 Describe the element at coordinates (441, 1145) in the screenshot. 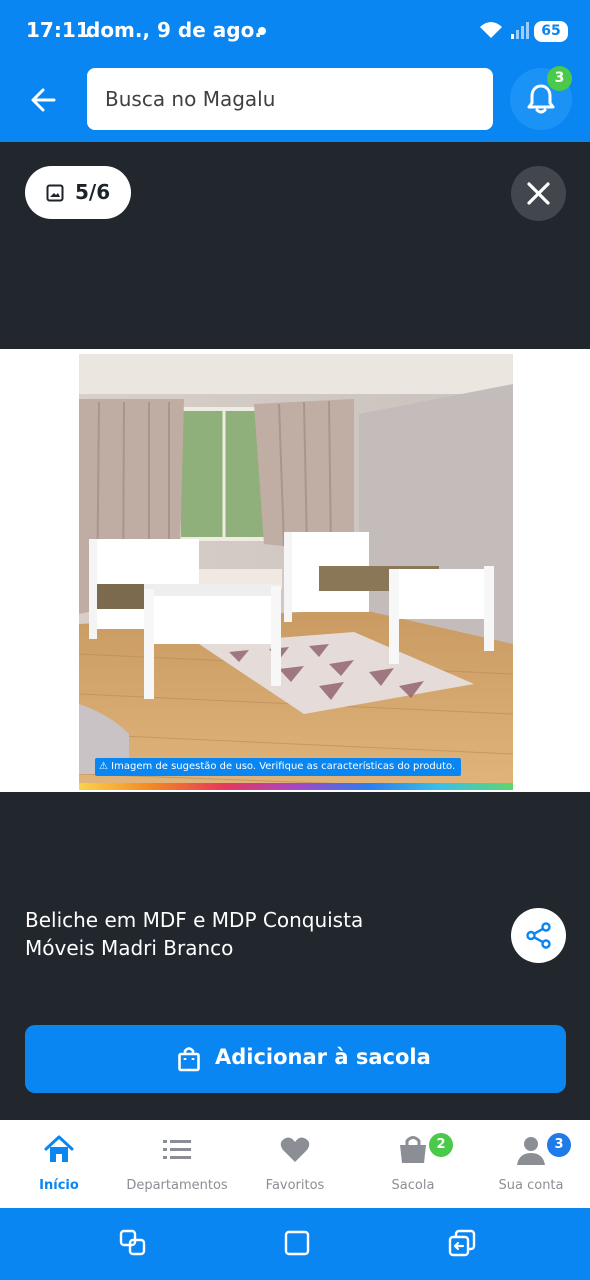

I see `bag-badge: 2` at that location.